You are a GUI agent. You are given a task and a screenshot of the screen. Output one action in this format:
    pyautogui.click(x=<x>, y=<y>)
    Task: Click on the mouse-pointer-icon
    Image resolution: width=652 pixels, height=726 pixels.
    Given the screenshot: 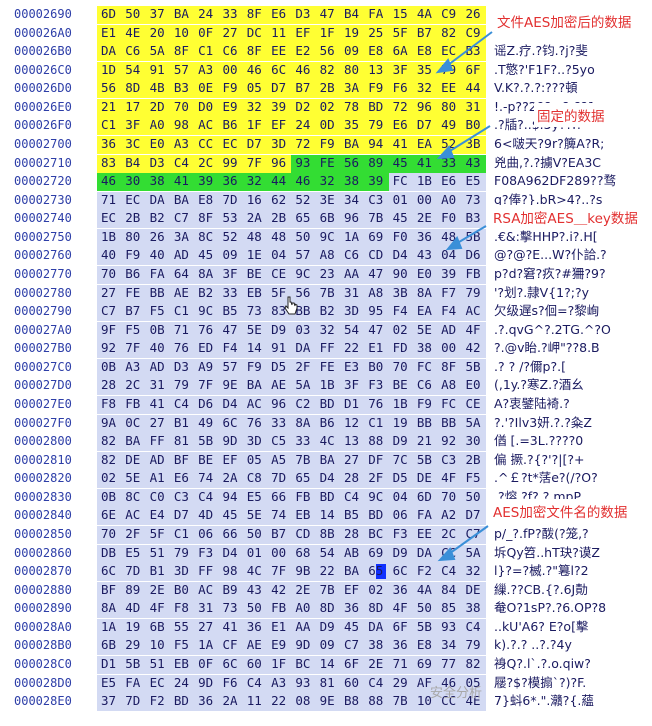 What is the action you would take?
    pyautogui.click(x=291, y=305)
    